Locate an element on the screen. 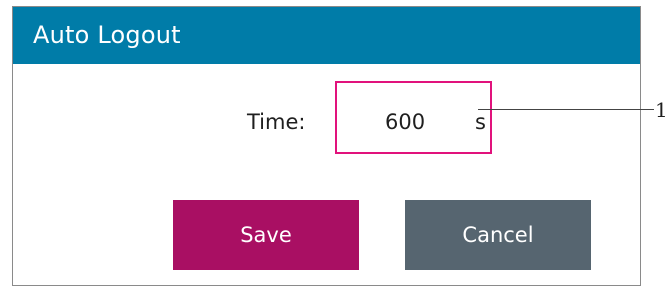 This screenshot has height=296, width=666. time-input: 600 s is located at coordinates (413, 117).